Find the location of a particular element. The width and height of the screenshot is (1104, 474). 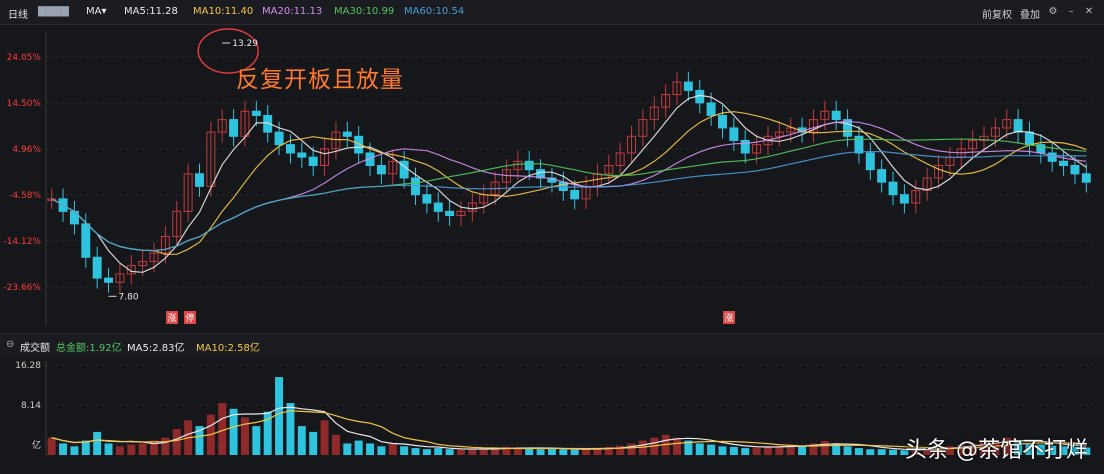

volume-ma5: MA5:2.83亿 is located at coordinates (156, 348).